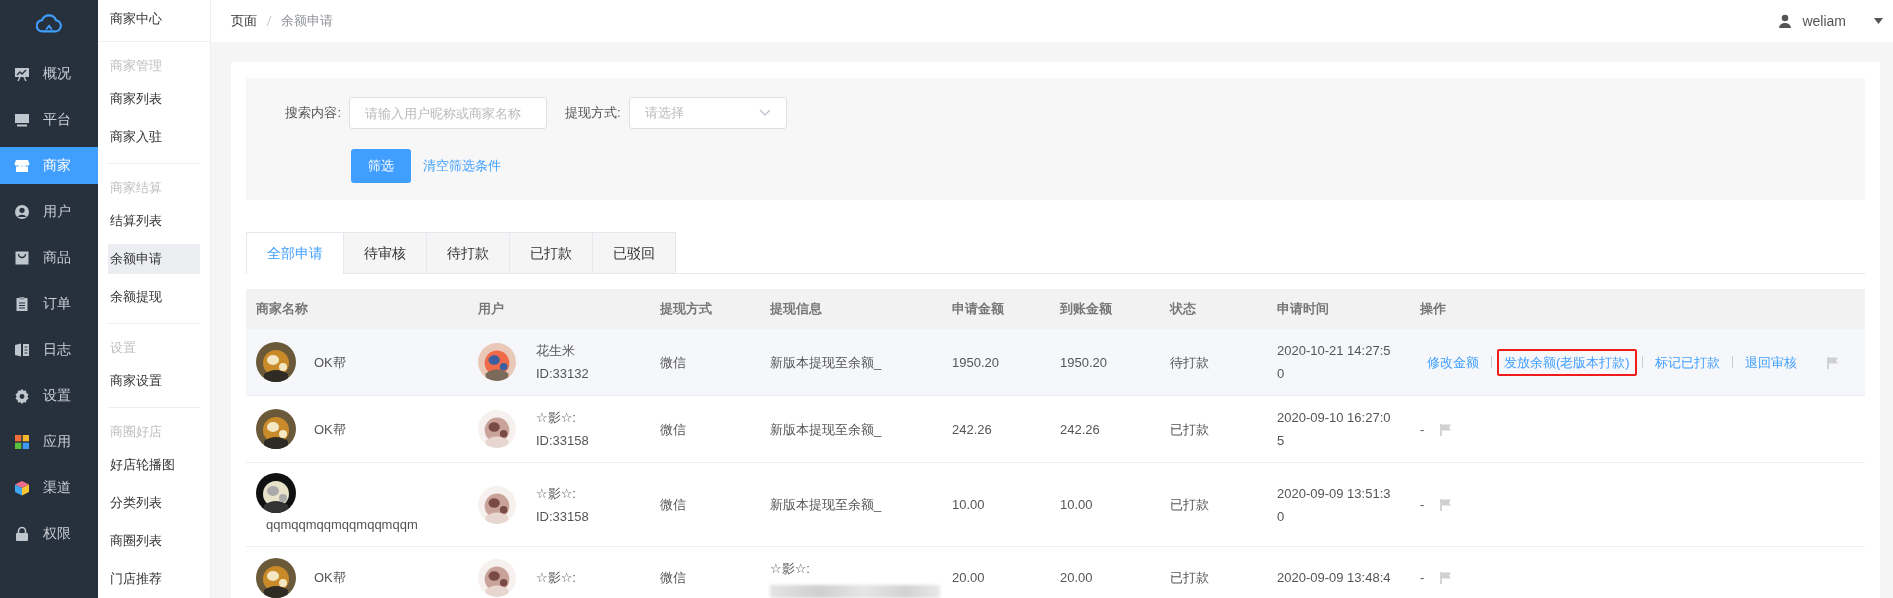 The height and width of the screenshot is (598, 1893). What do you see at coordinates (49, 349) in the screenshot?
I see `nav-item: 日志` at bounding box center [49, 349].